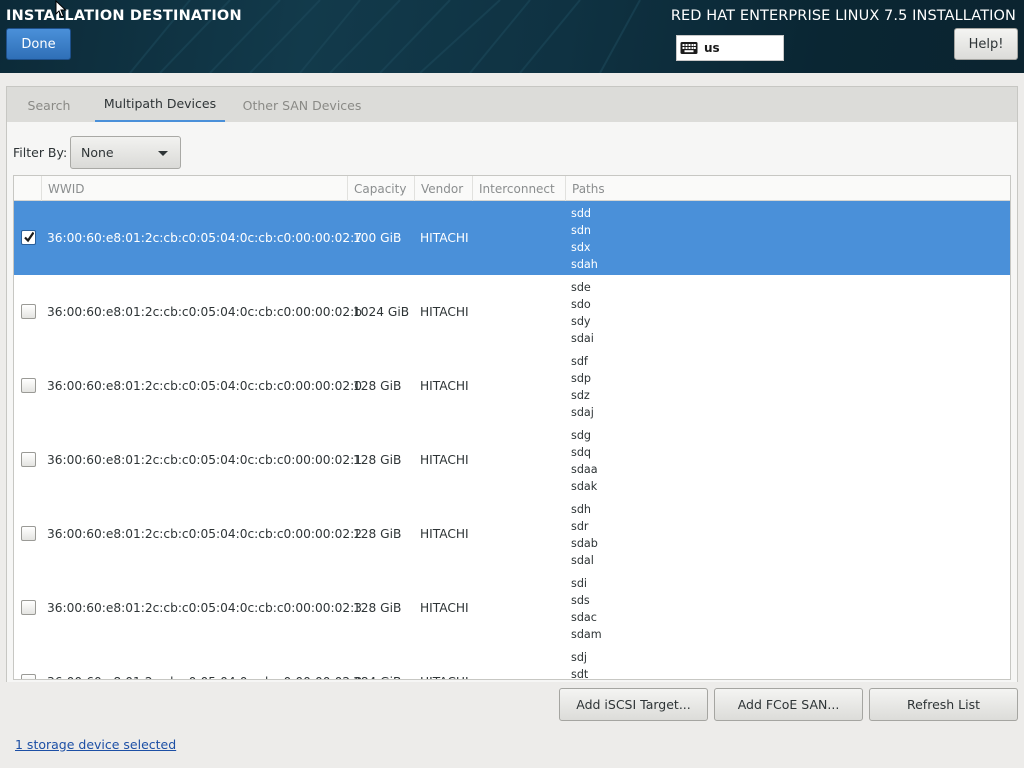 Image resolution: width=1024 pixels, height=768 pixels. What do you see at coordinates (195, 188) in the screenshot?
I see `column-header-wwid: WWID` at bounding box center [195, 188].